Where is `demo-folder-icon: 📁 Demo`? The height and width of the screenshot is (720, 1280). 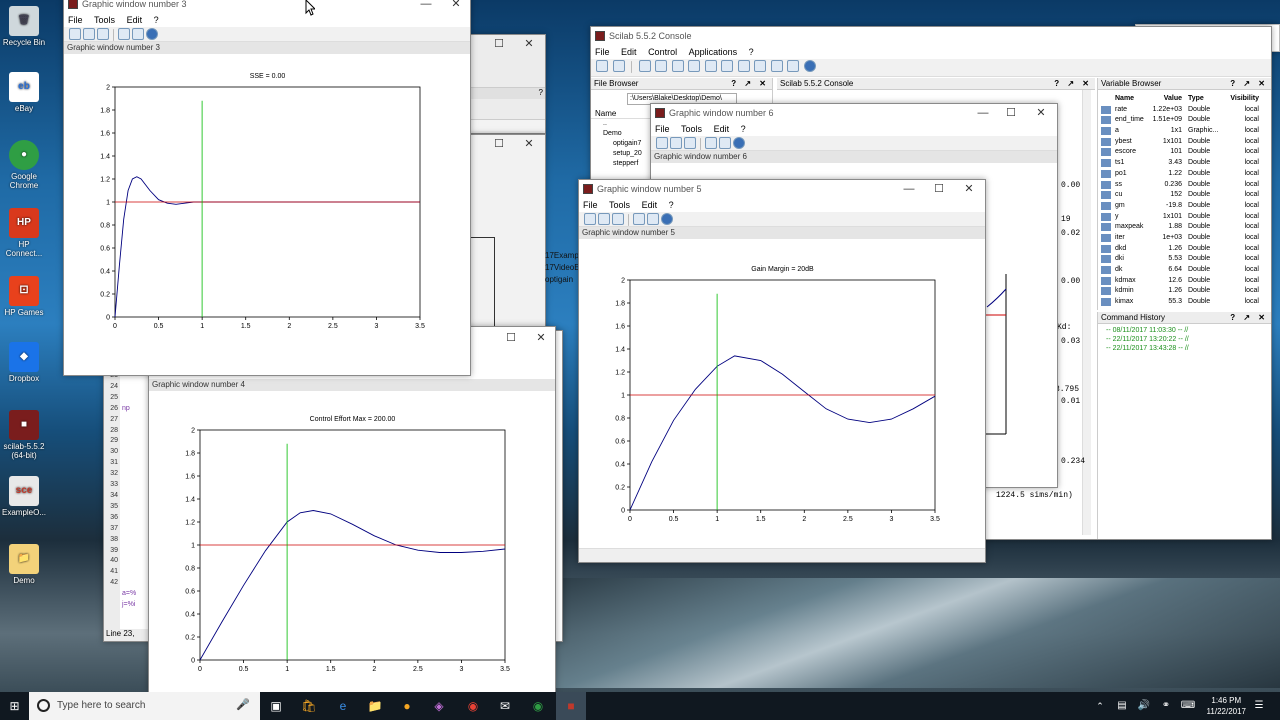 demo-folder-icon: 📁 Demo is located at coordinates (24, 564).